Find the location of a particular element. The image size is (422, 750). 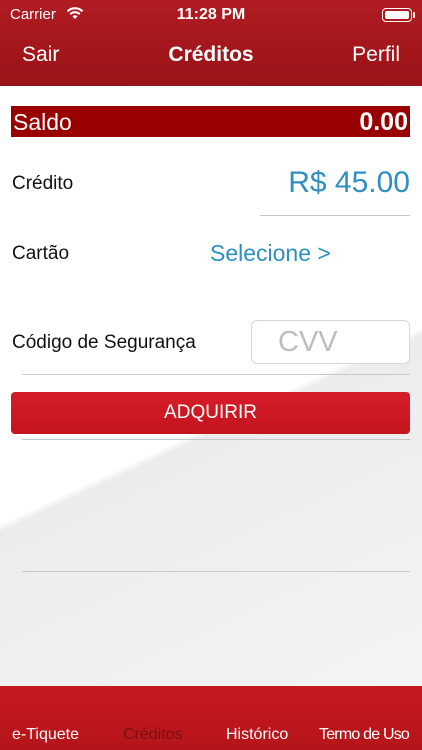

status-time: 11:28 PM is located at coordinates (211, 14).